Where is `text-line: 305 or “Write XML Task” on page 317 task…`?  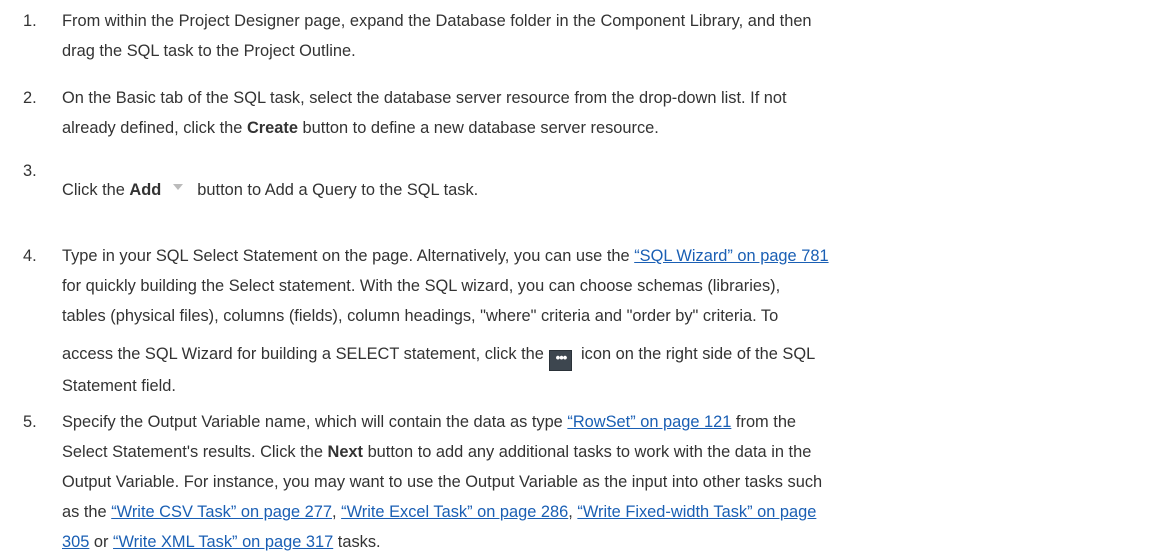
text-line: 305 or “Write XML Task” on page 317 task… is located at coordinates (605, 542).